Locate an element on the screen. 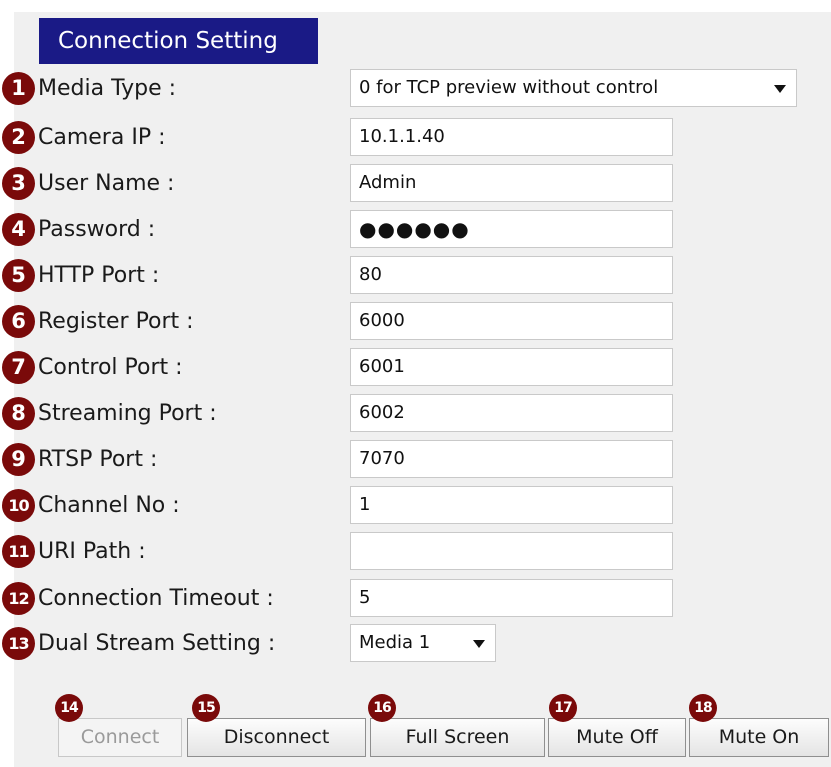 This screenshot has width=831, height=767. media-type-value: 0 for TCP preview without control is located at coordinates (509, 87).